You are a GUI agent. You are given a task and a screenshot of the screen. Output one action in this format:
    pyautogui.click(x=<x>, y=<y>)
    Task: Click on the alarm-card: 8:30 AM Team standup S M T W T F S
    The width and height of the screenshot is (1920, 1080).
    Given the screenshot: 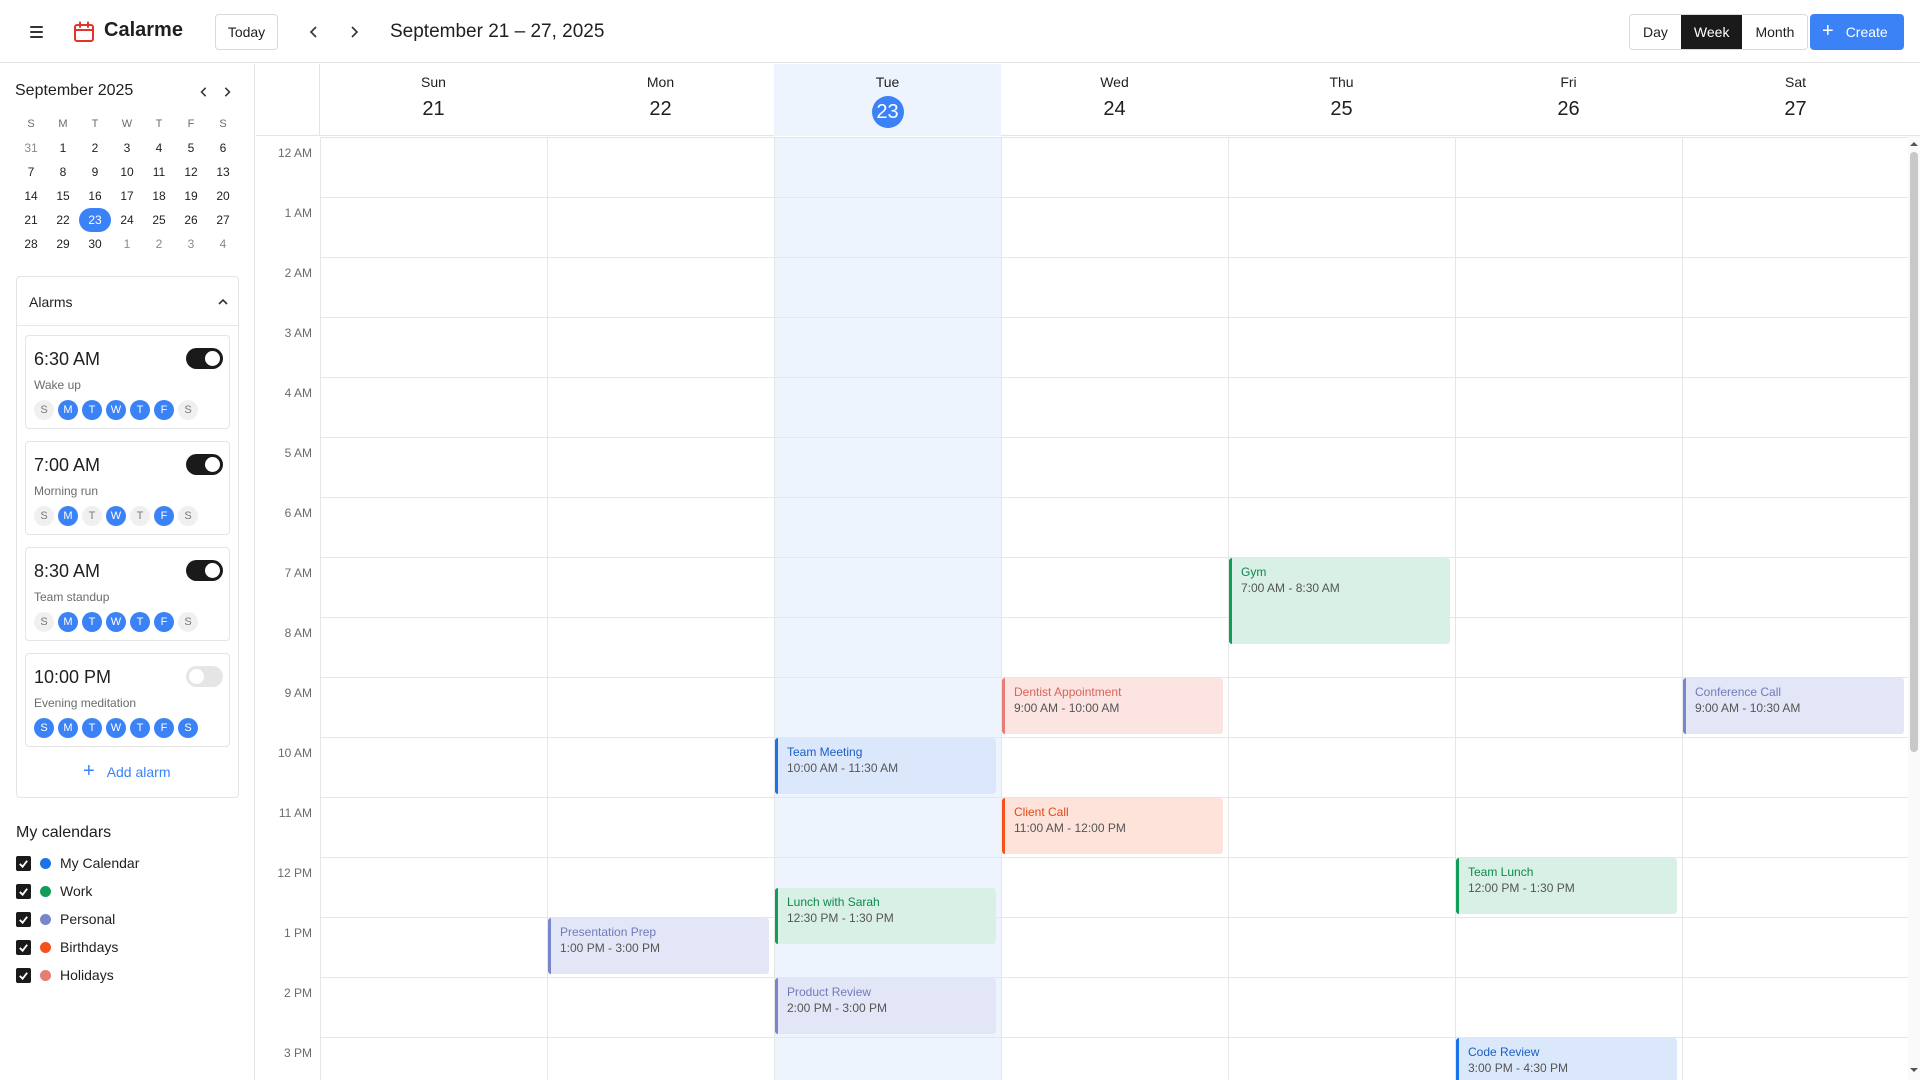 What is the action you would take?
    pyautogui.click(x=127, y=594)
    